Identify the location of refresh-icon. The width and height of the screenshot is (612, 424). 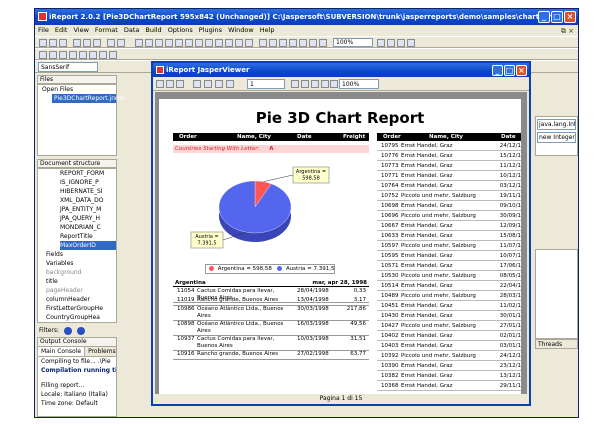
(401, 43).